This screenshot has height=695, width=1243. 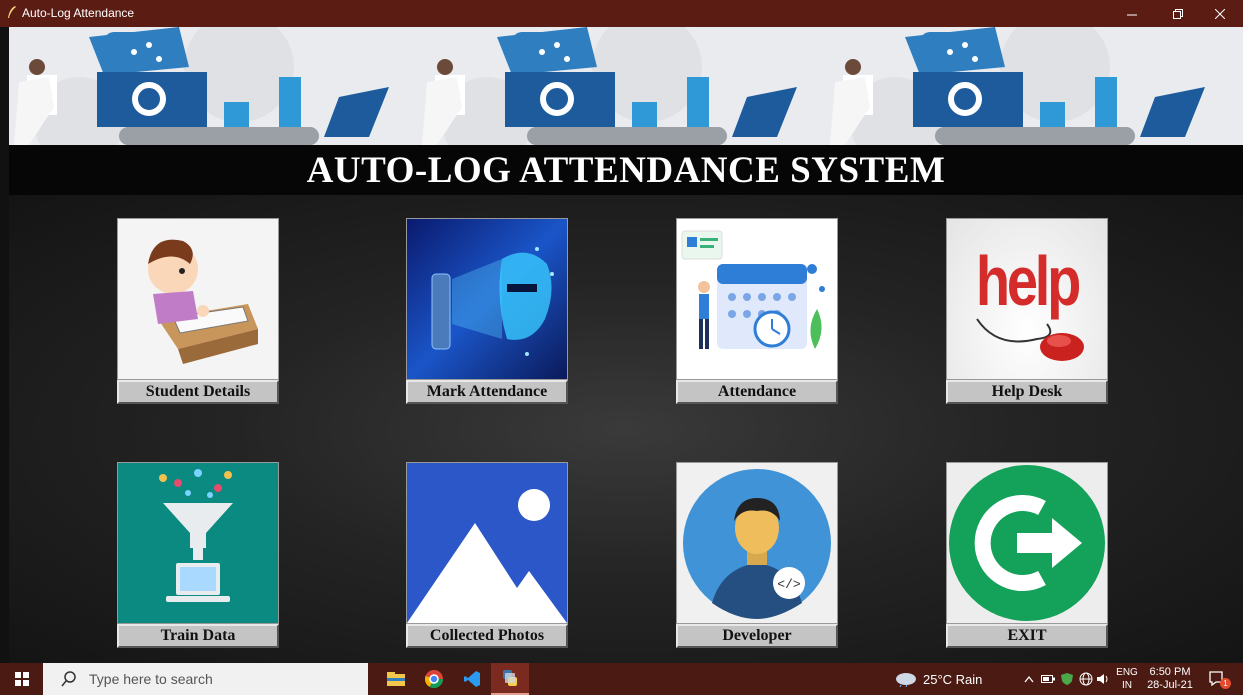 I want to click on volume-tray-icon, so click(x=1103, y=679).